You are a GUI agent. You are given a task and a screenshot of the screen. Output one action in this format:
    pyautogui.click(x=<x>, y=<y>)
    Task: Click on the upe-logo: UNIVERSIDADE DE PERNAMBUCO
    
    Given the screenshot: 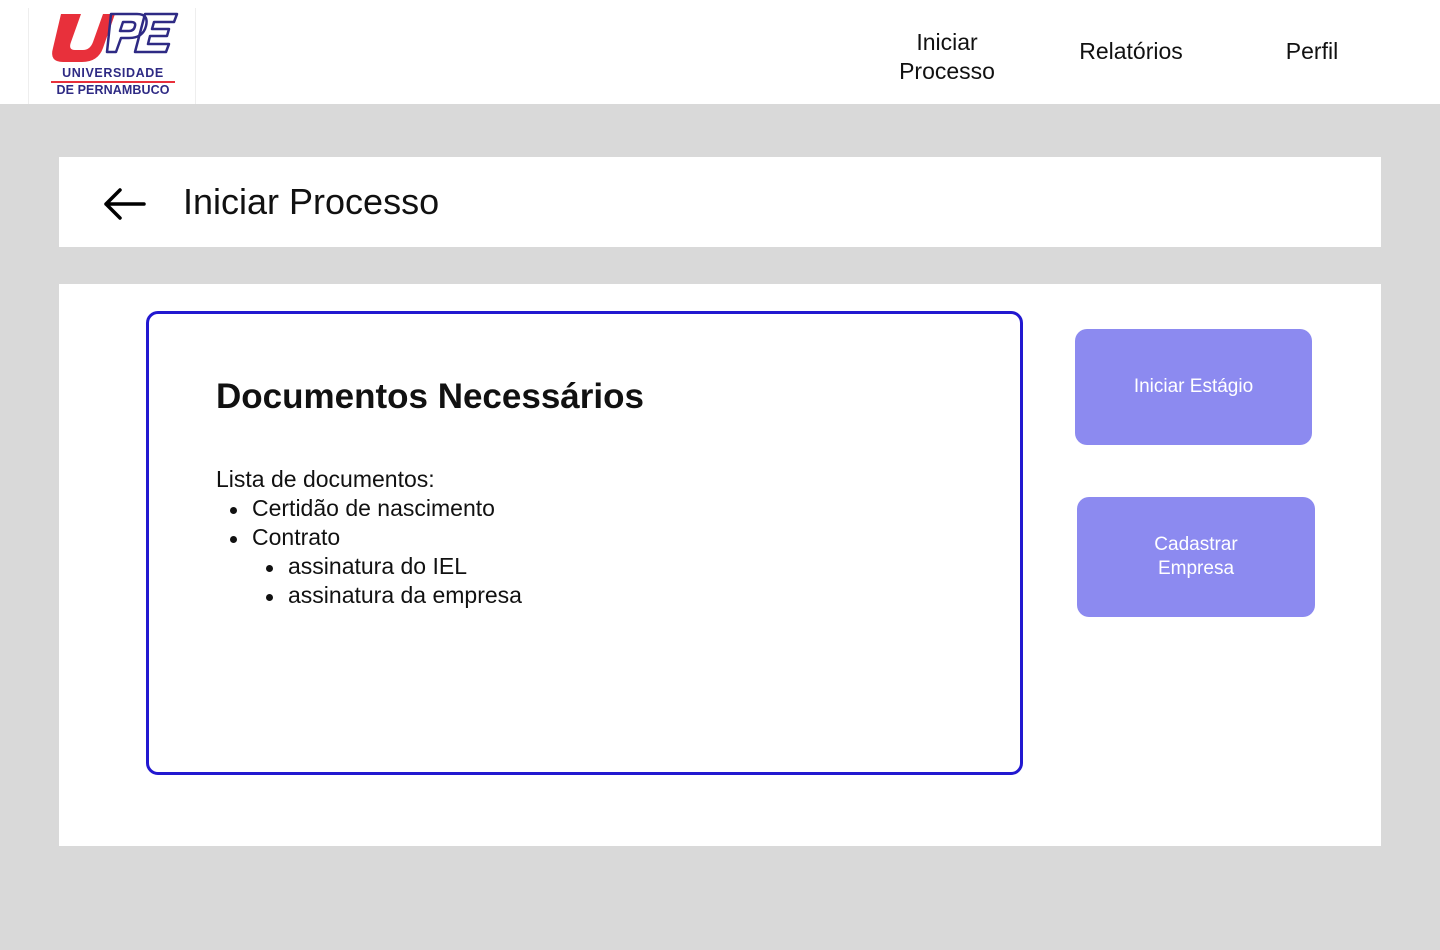 What is the action you would take?
    pyautogui.click(x=112, y=56)
    